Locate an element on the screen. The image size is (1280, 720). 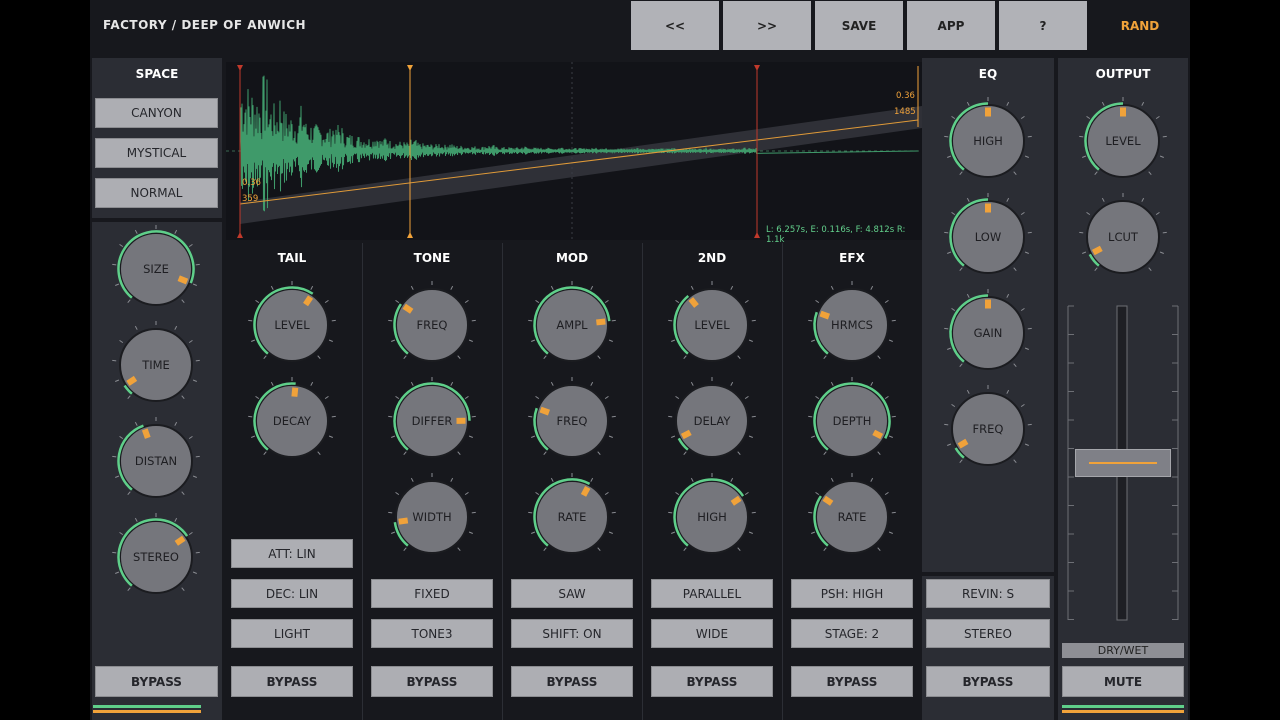
efx-bypass-button: BYPASS is located at coordinates (852, 681).